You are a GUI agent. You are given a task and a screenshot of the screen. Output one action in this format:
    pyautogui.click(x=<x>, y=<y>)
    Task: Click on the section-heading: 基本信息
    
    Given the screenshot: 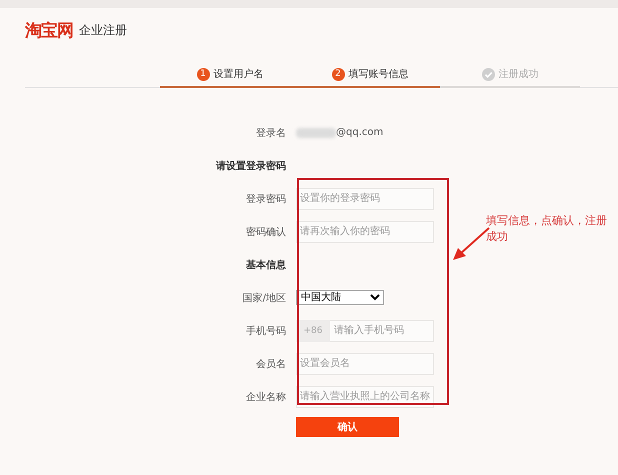 What is the action you would take?
    pyautogui.click(x=266, y=265)
    